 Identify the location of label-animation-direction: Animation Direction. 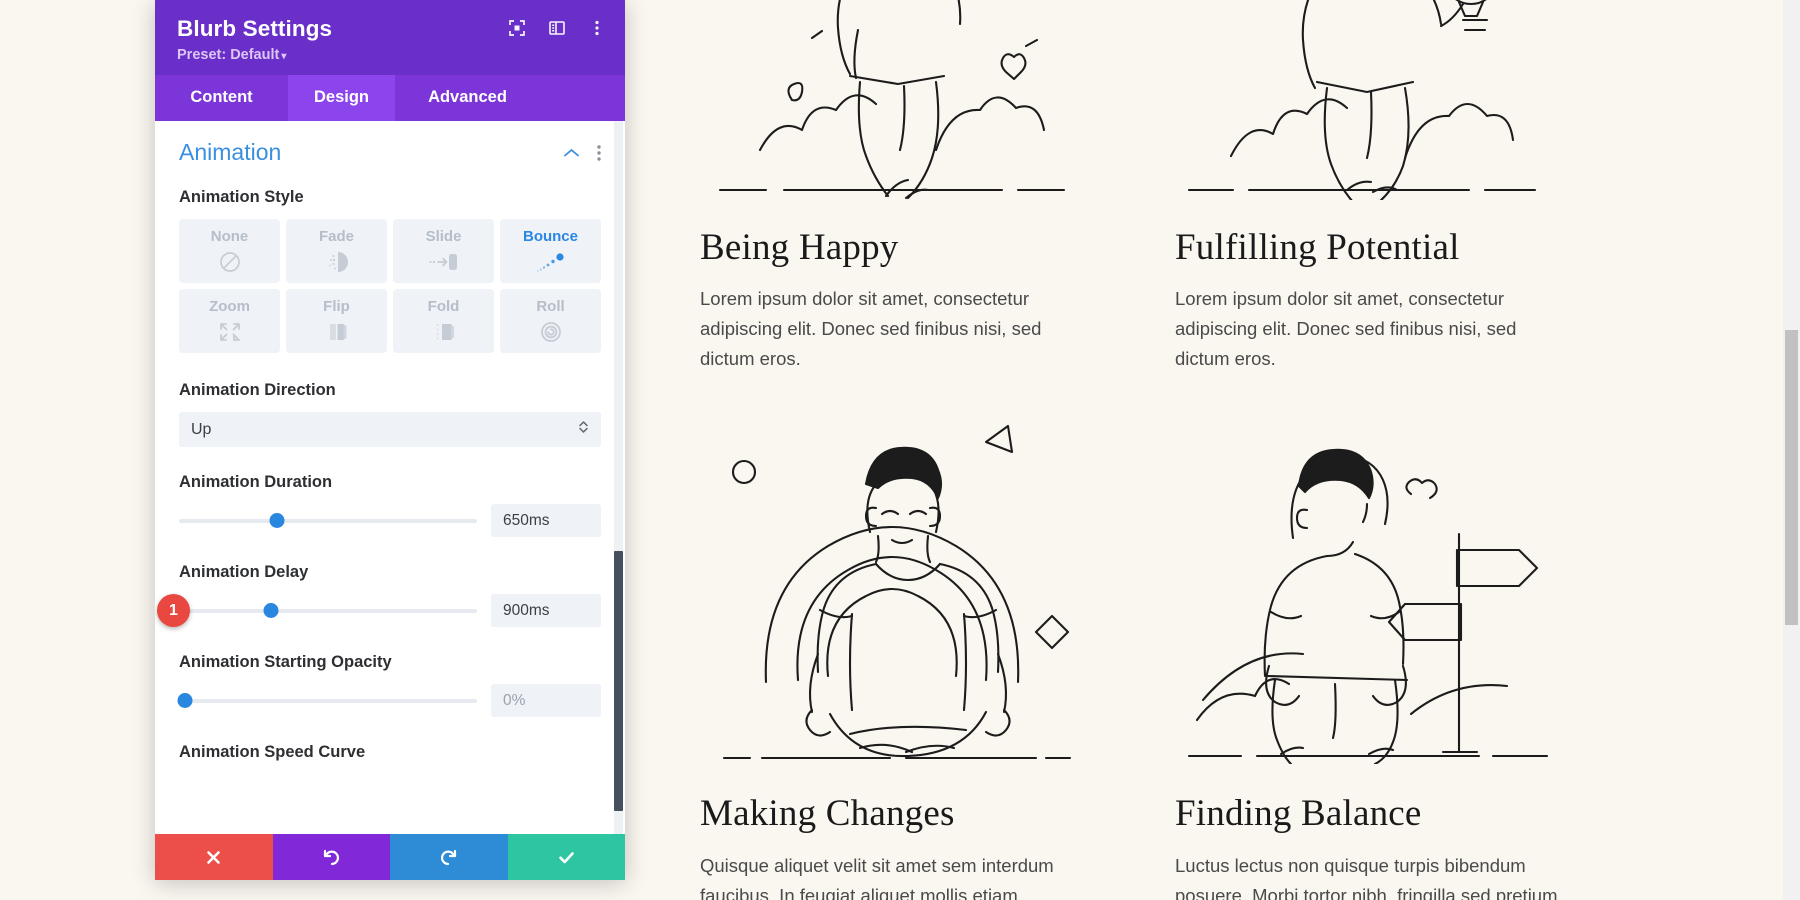
(257, 390).